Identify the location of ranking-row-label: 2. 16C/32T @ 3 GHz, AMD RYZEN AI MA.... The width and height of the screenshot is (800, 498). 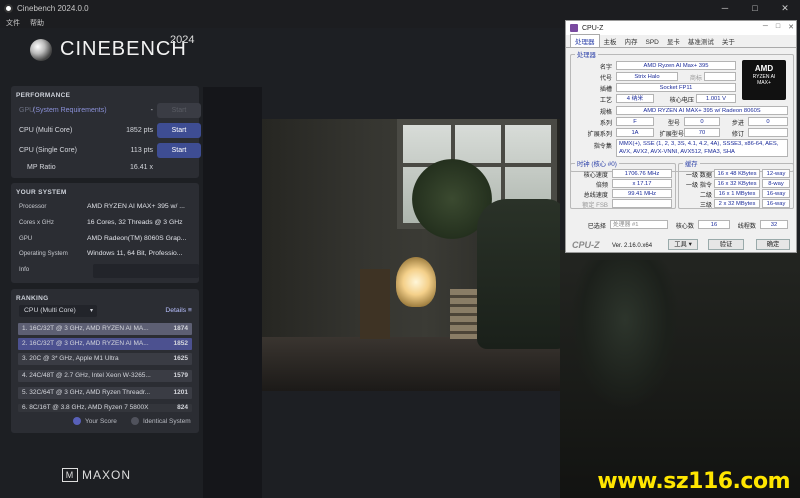
(85, 343).